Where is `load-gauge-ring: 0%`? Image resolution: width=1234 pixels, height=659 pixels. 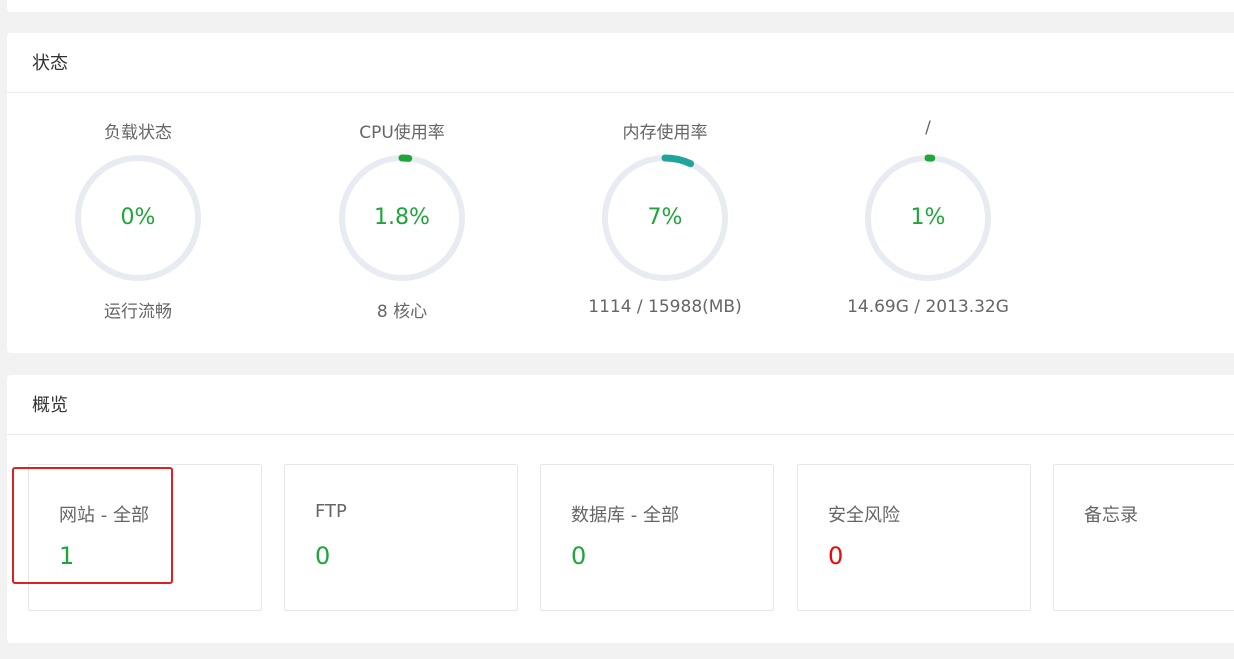 load-gauge-ring: 0% is located at coordinates (138, 218).